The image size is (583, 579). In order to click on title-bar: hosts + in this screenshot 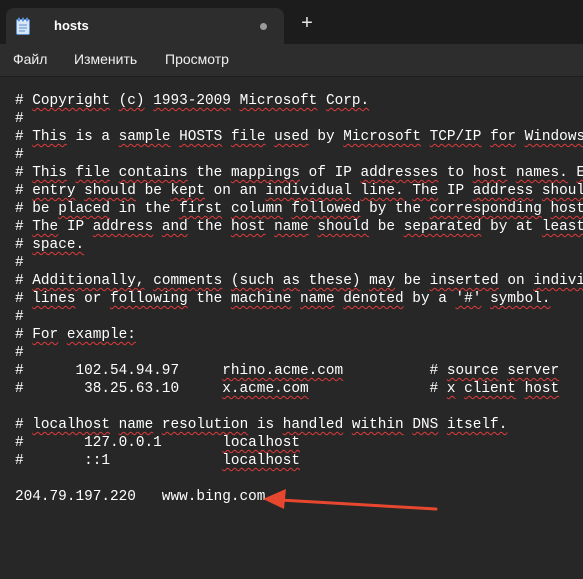, I will do `click(291, 22)`.